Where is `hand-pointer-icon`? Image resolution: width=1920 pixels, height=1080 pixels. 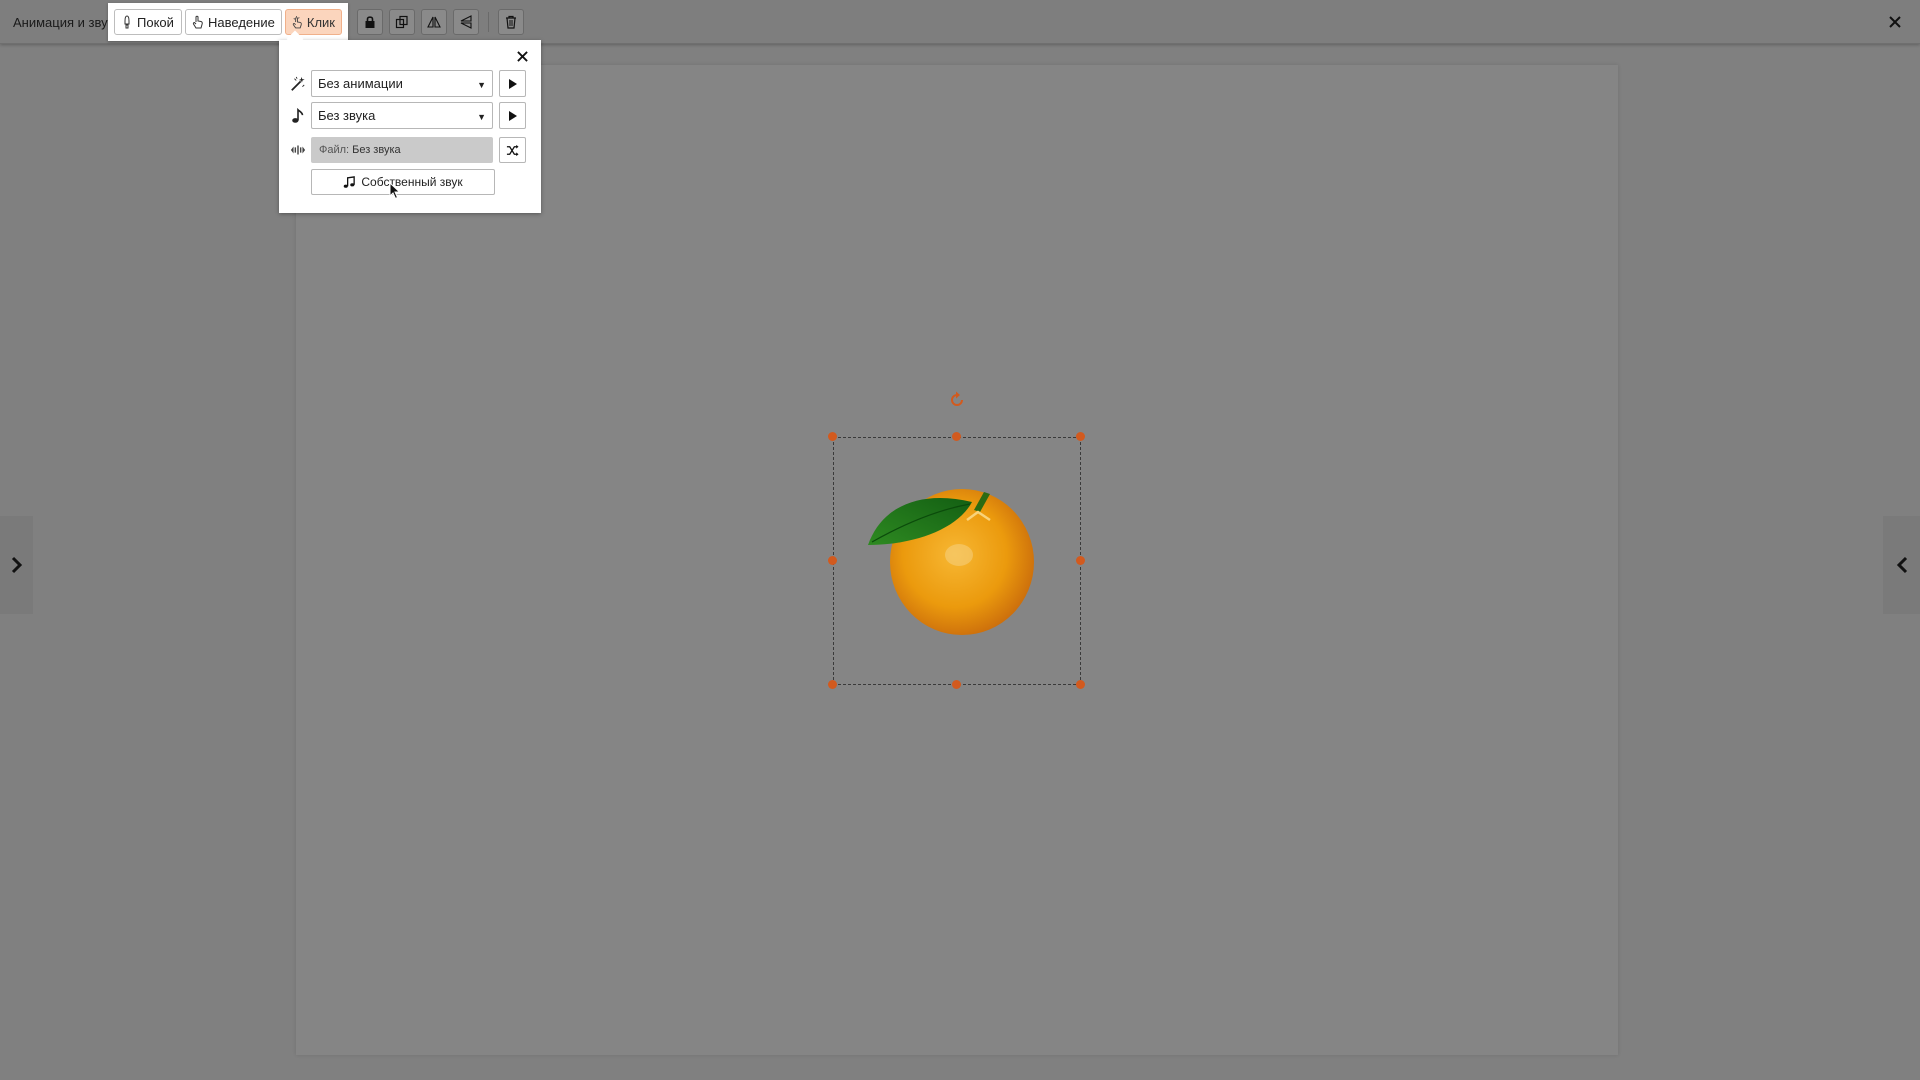
hand-pointer-icon is located at coordinates (197, 22).